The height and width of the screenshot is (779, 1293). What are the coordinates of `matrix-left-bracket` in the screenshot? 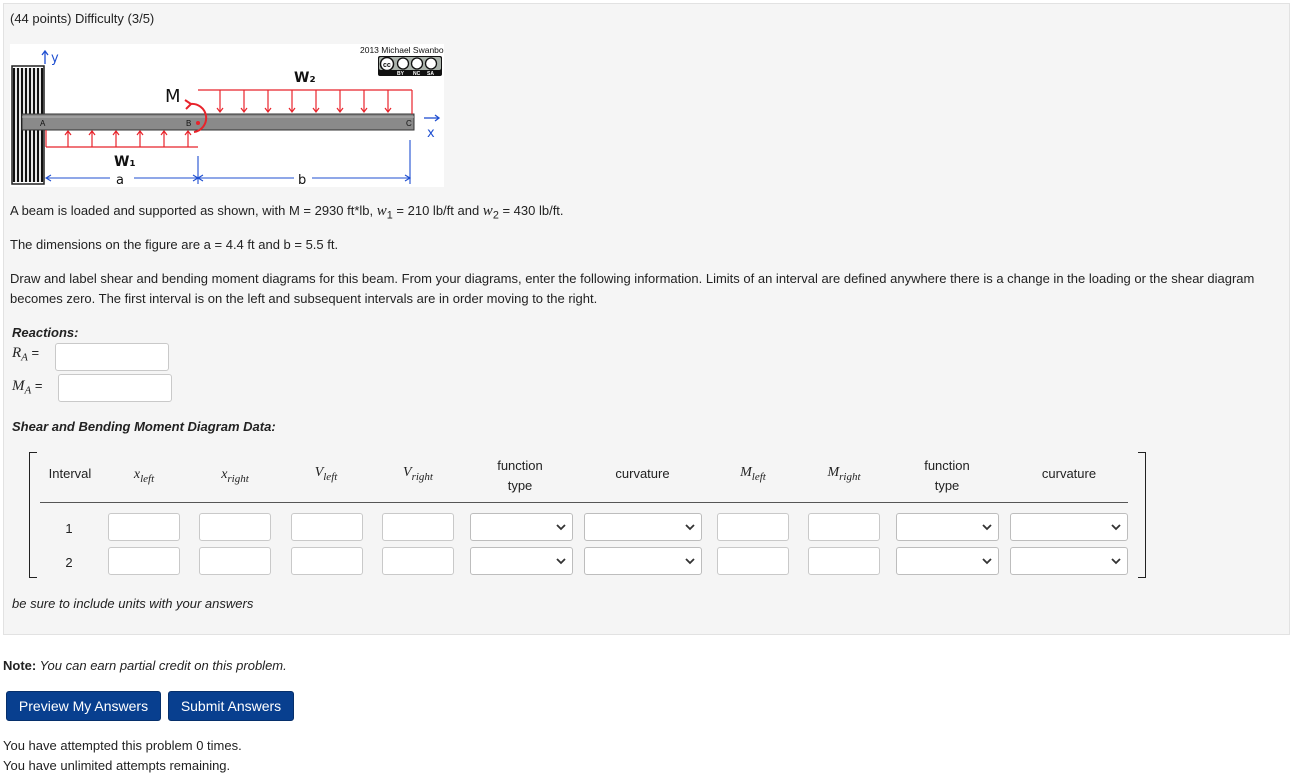 It's located at (33, 515).